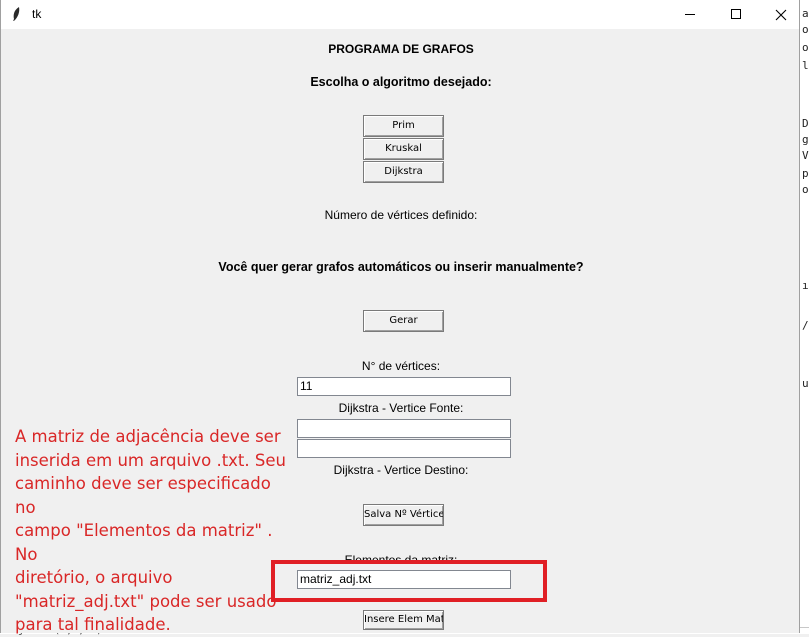 Image resolution: width=809 pixels, height=637 pixels. I want to click on tk-feather-icon, so click(16, 14).